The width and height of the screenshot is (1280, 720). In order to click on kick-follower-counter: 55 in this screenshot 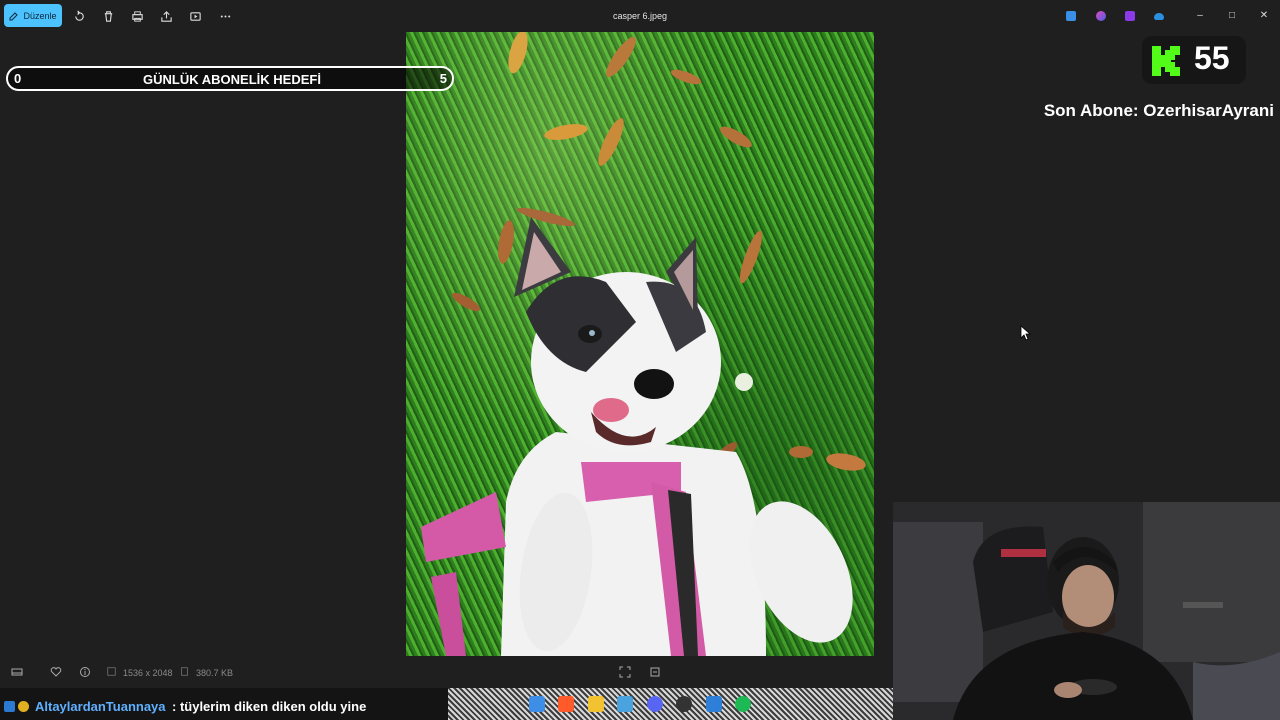, I will do `click(1194, 60)`.